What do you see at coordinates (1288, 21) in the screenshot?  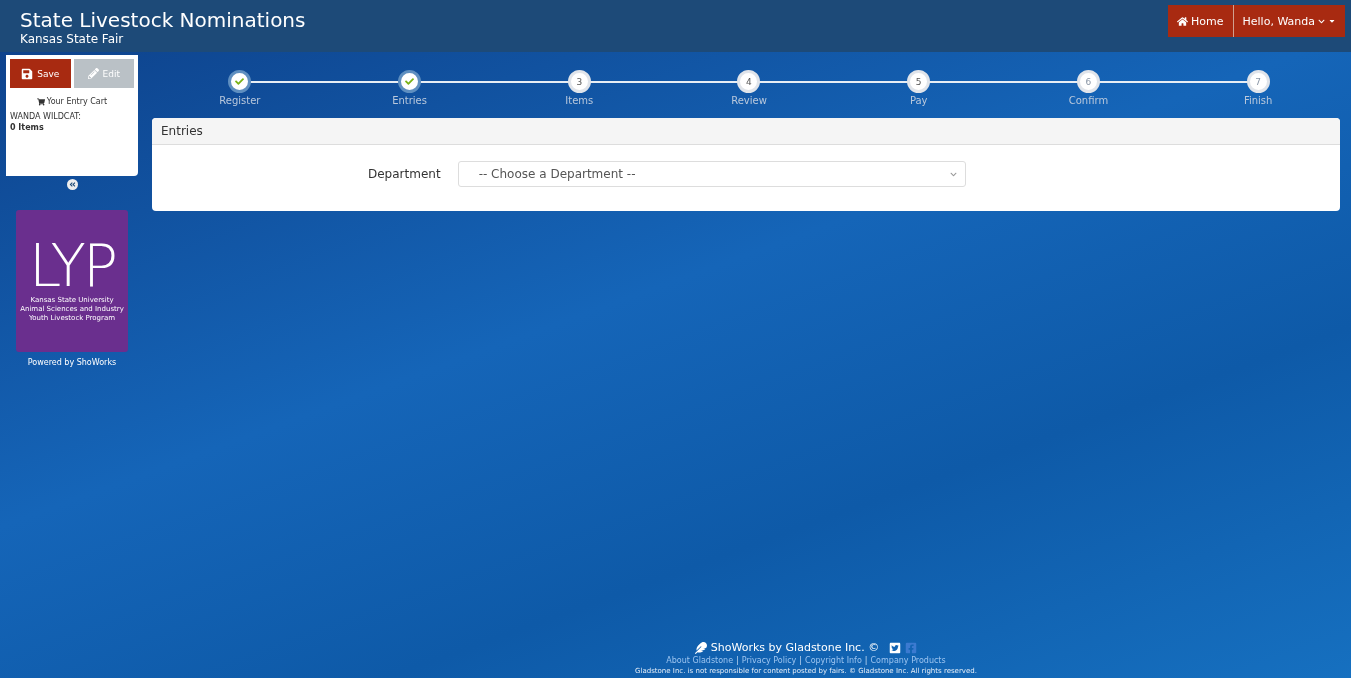 I see `user-menu-button: Hello, Wanda` at bounding box center [1288, 21].